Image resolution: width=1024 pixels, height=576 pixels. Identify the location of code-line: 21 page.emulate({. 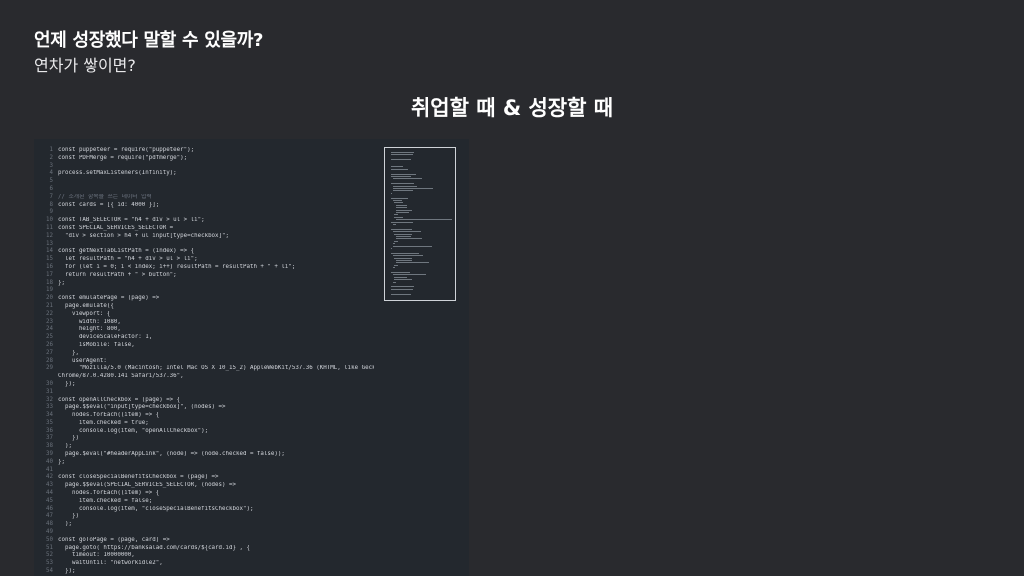
(204, 307).